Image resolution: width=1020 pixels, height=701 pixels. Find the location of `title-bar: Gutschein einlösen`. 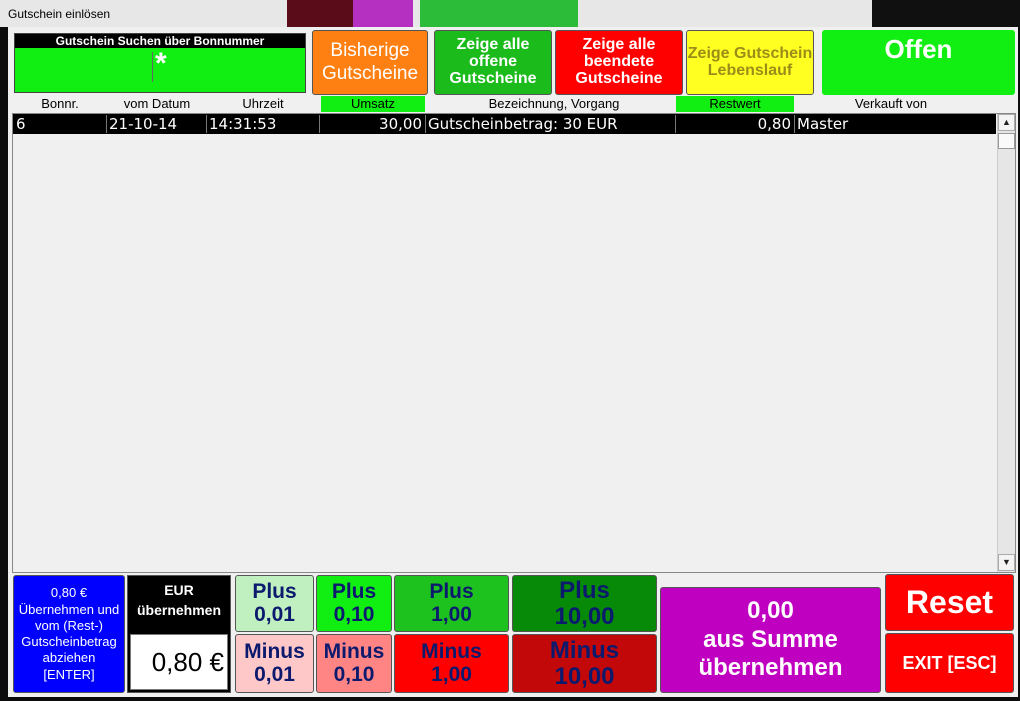

title-bar: Gutschein einlösen is located at coordinates (510, 13).